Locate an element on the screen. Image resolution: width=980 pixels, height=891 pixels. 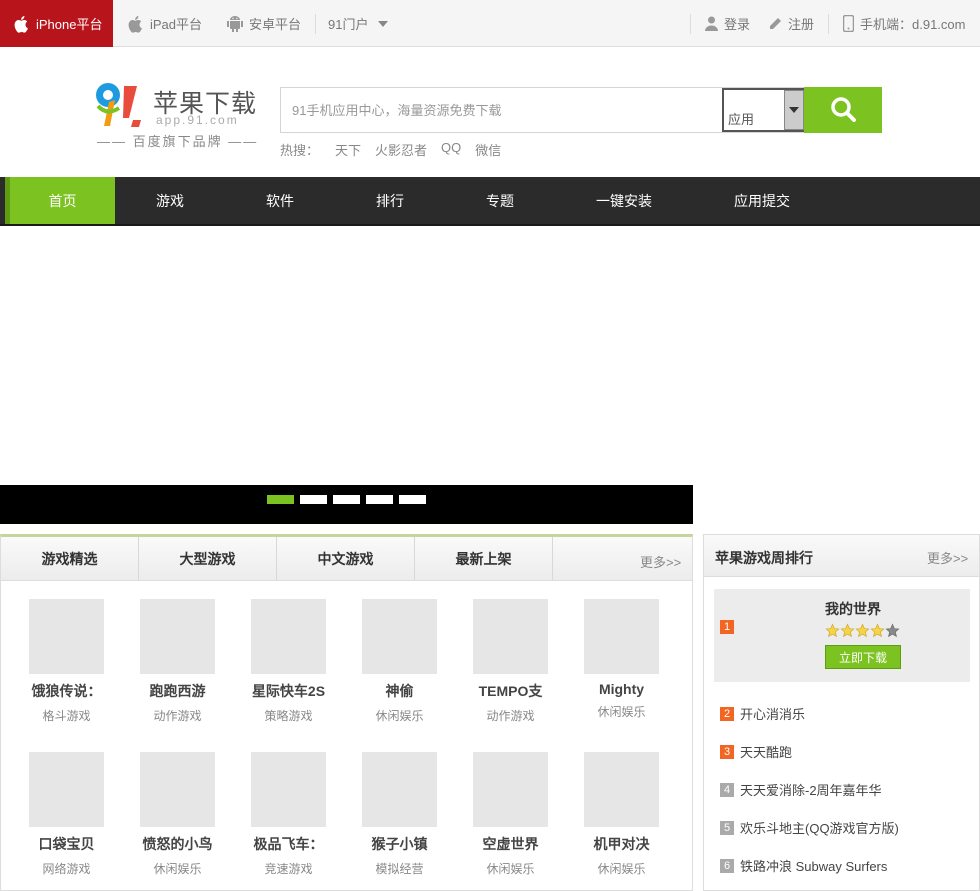
android-platform-label: 安卓平台 is located at coordinates (275, 24).